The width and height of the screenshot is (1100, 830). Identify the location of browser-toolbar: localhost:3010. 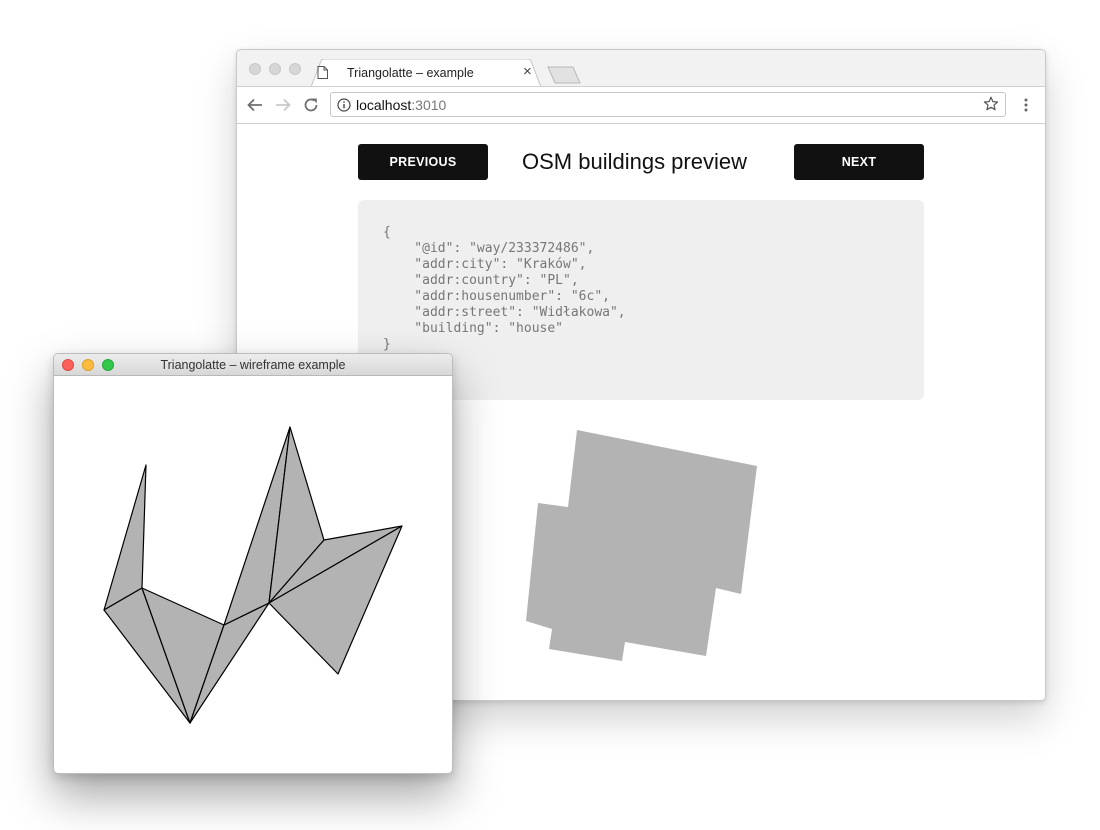
(641, 105).